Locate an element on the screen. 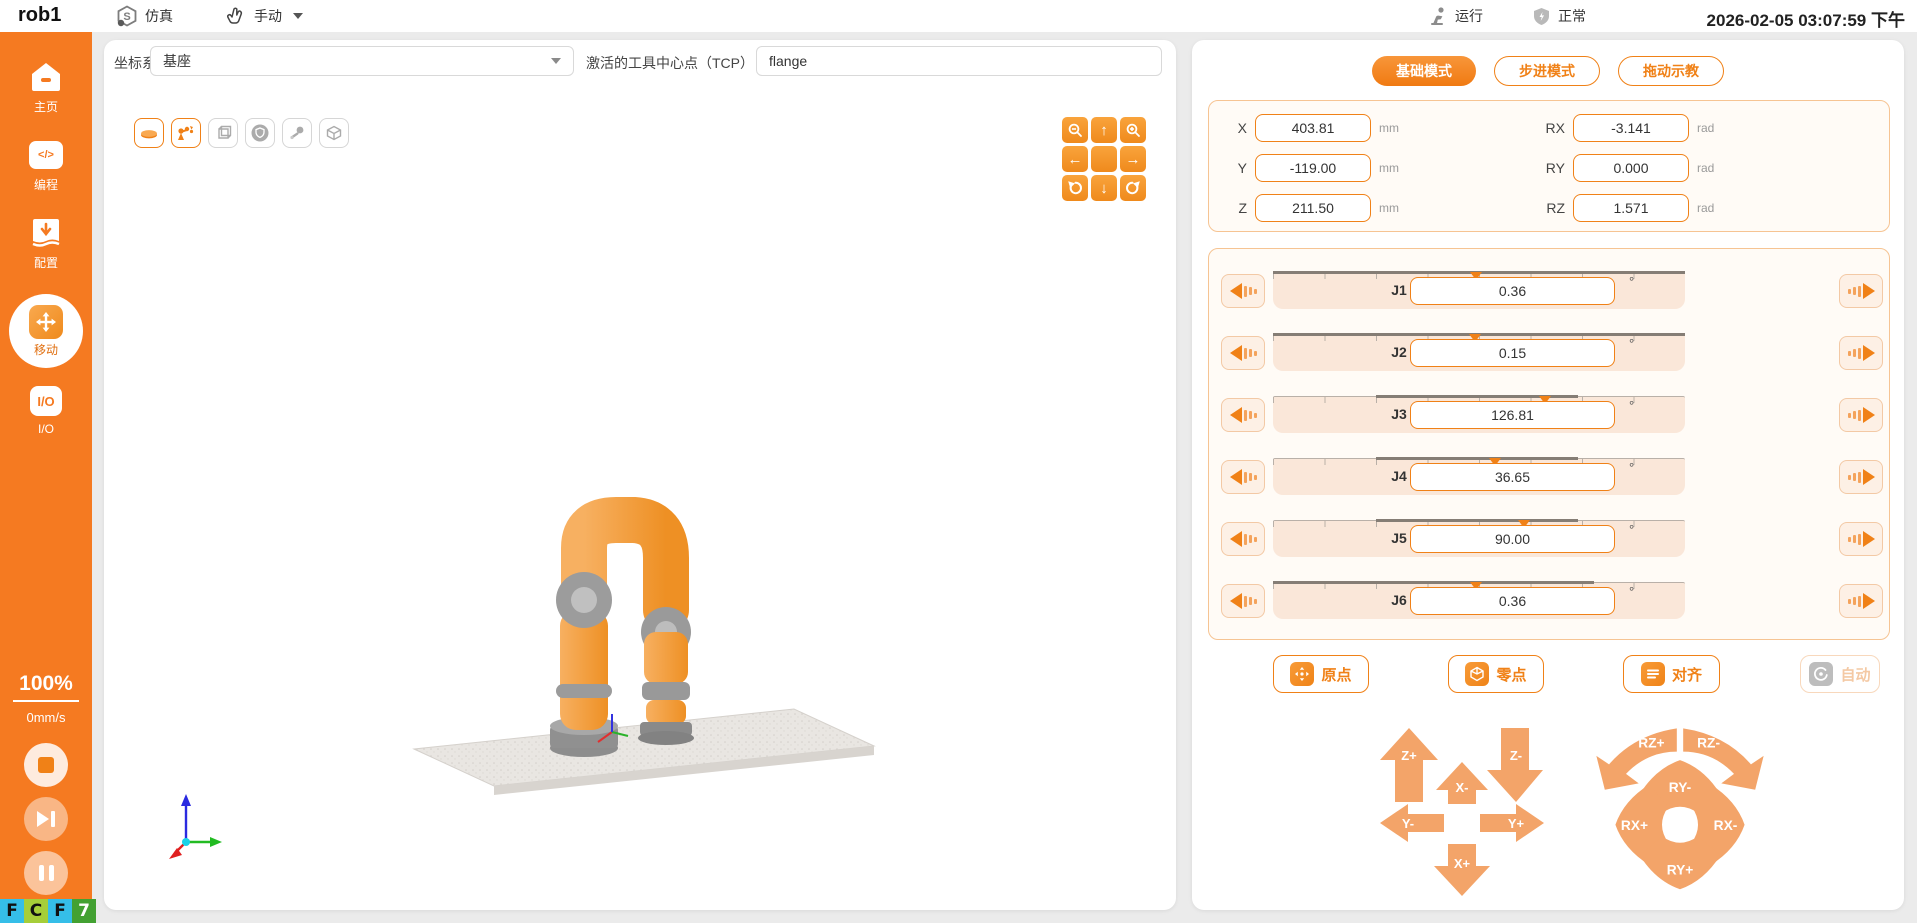  origin-label: 原点 is located at coordinates (1336, 675).